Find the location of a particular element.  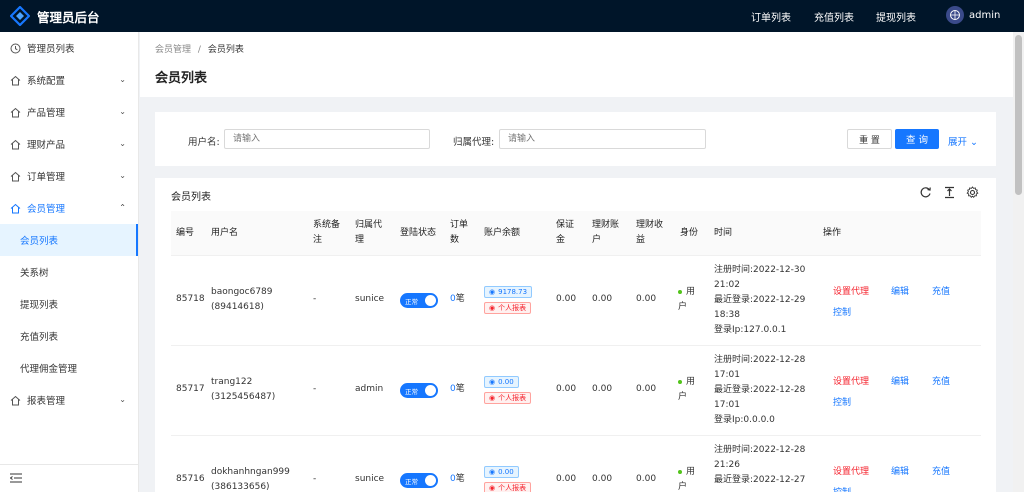

sidebar-sub-member-list: 会员列表 is located at coordinates (69, 240).